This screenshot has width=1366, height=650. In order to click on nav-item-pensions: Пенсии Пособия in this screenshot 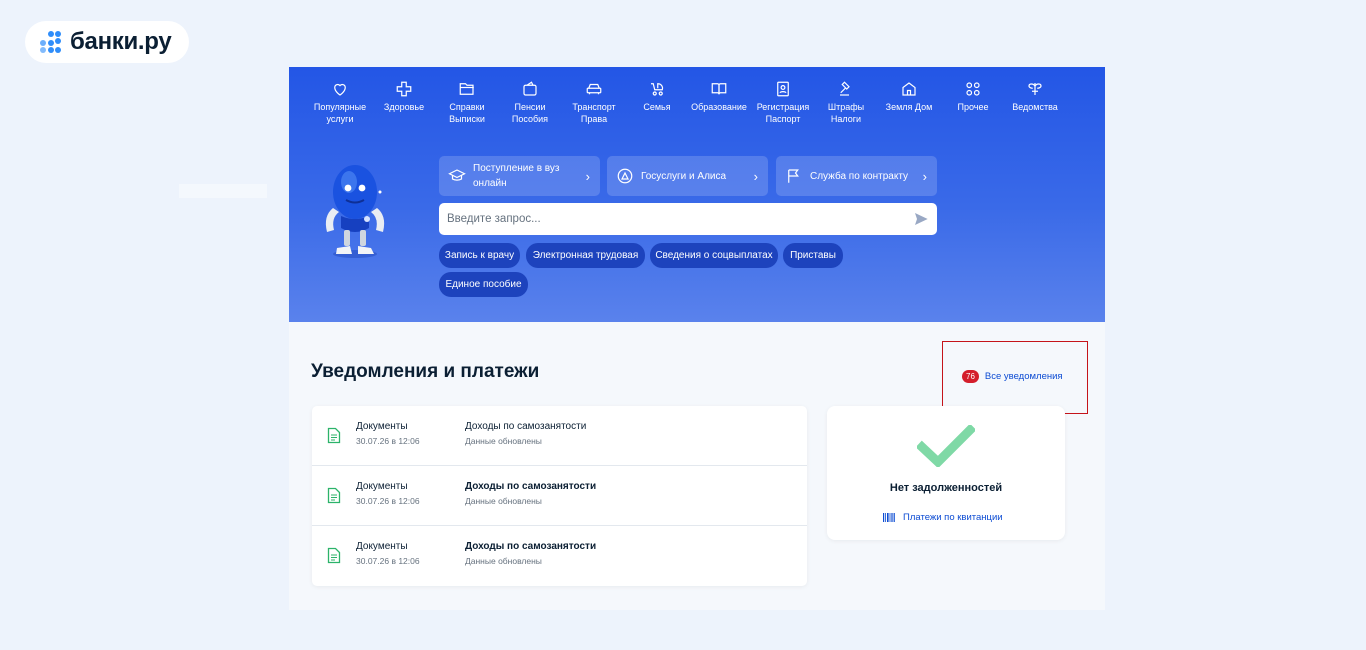, I will do `click(530, 102)`.